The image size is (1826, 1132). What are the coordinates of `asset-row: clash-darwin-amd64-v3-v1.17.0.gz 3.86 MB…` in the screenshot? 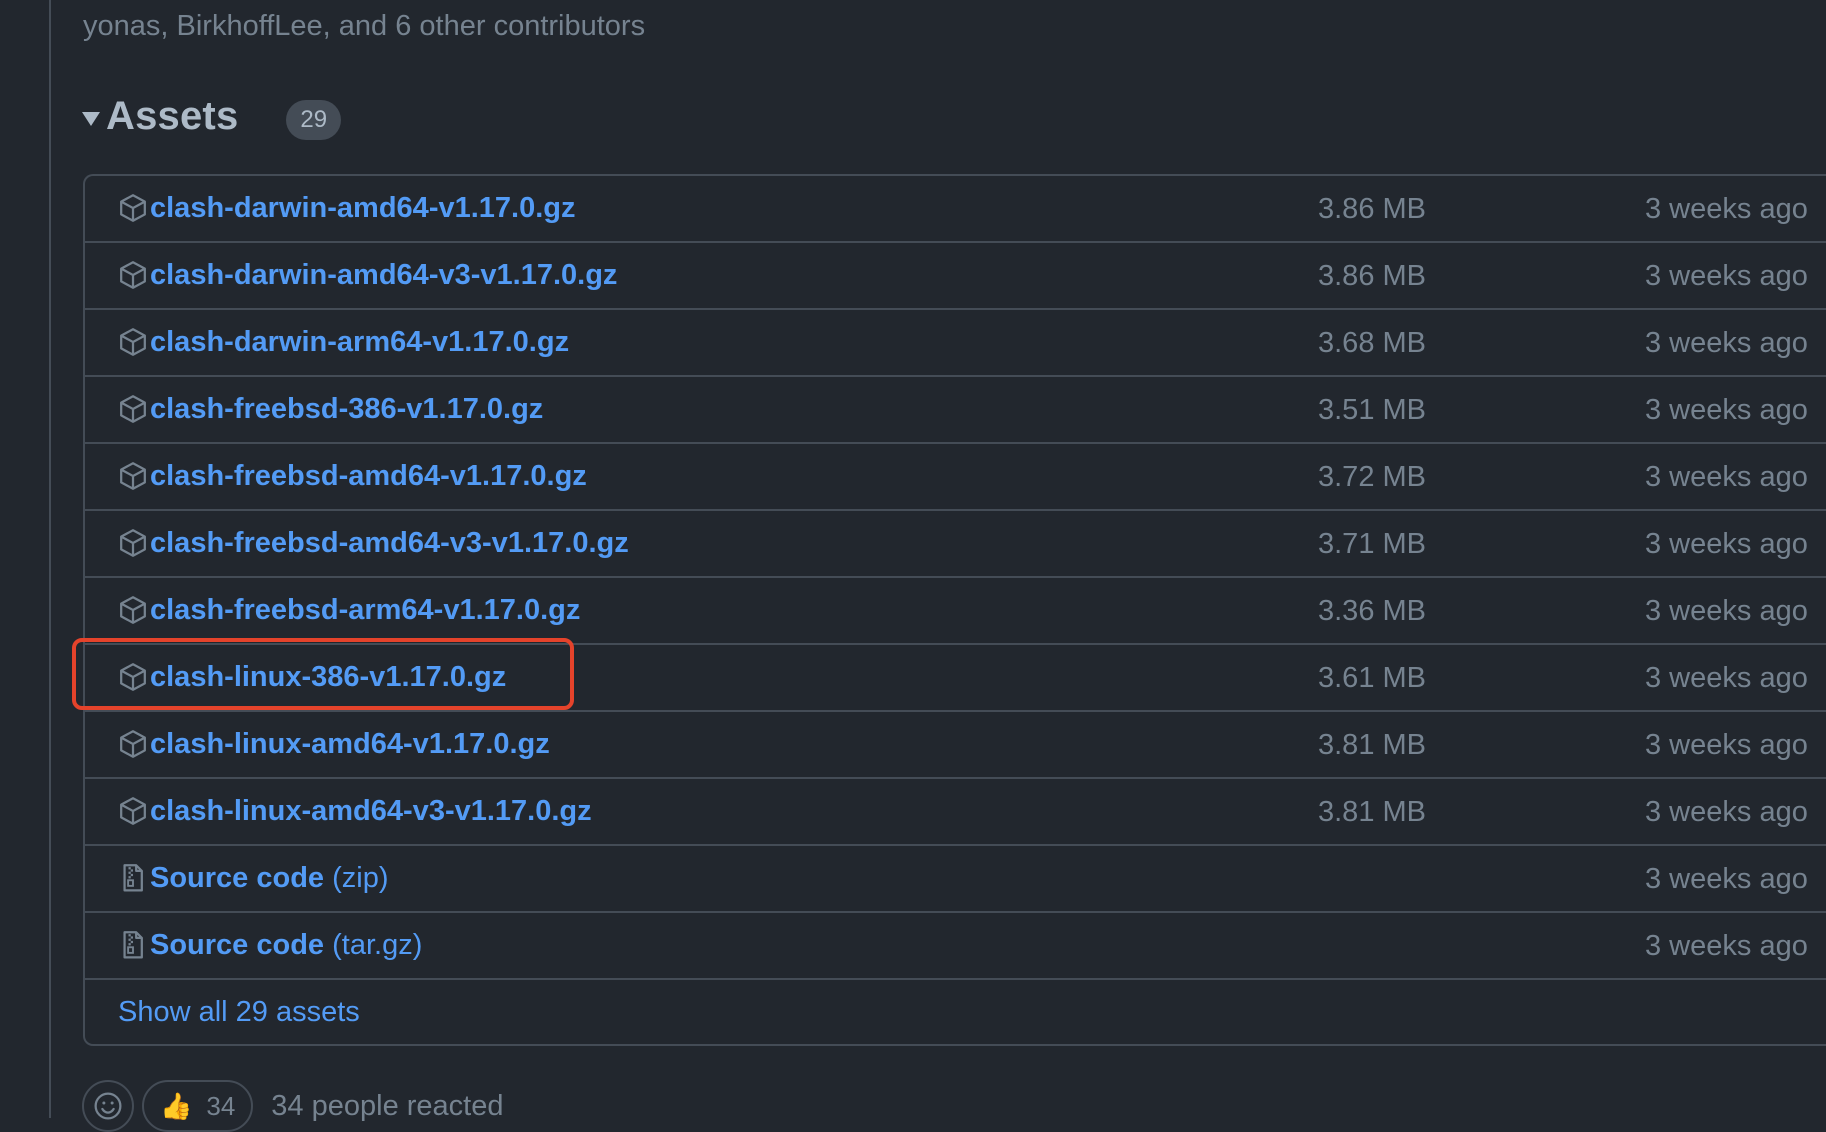 It's located at (955, 276).